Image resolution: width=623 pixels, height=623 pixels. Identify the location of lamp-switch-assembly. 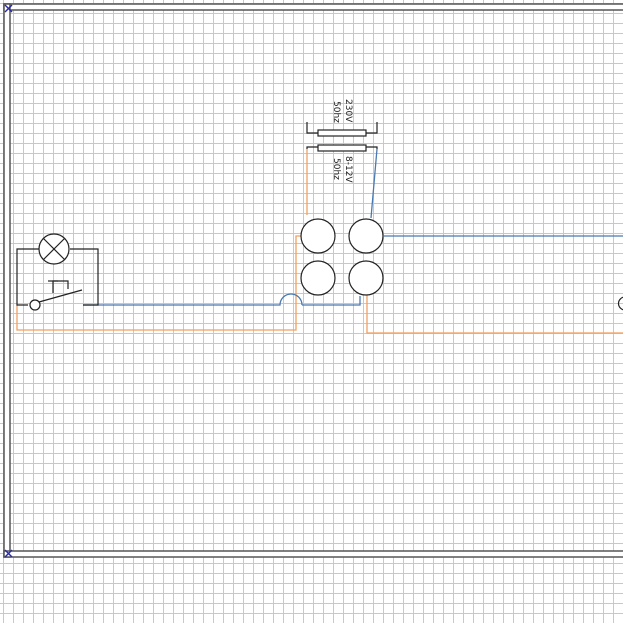
(57, 272).